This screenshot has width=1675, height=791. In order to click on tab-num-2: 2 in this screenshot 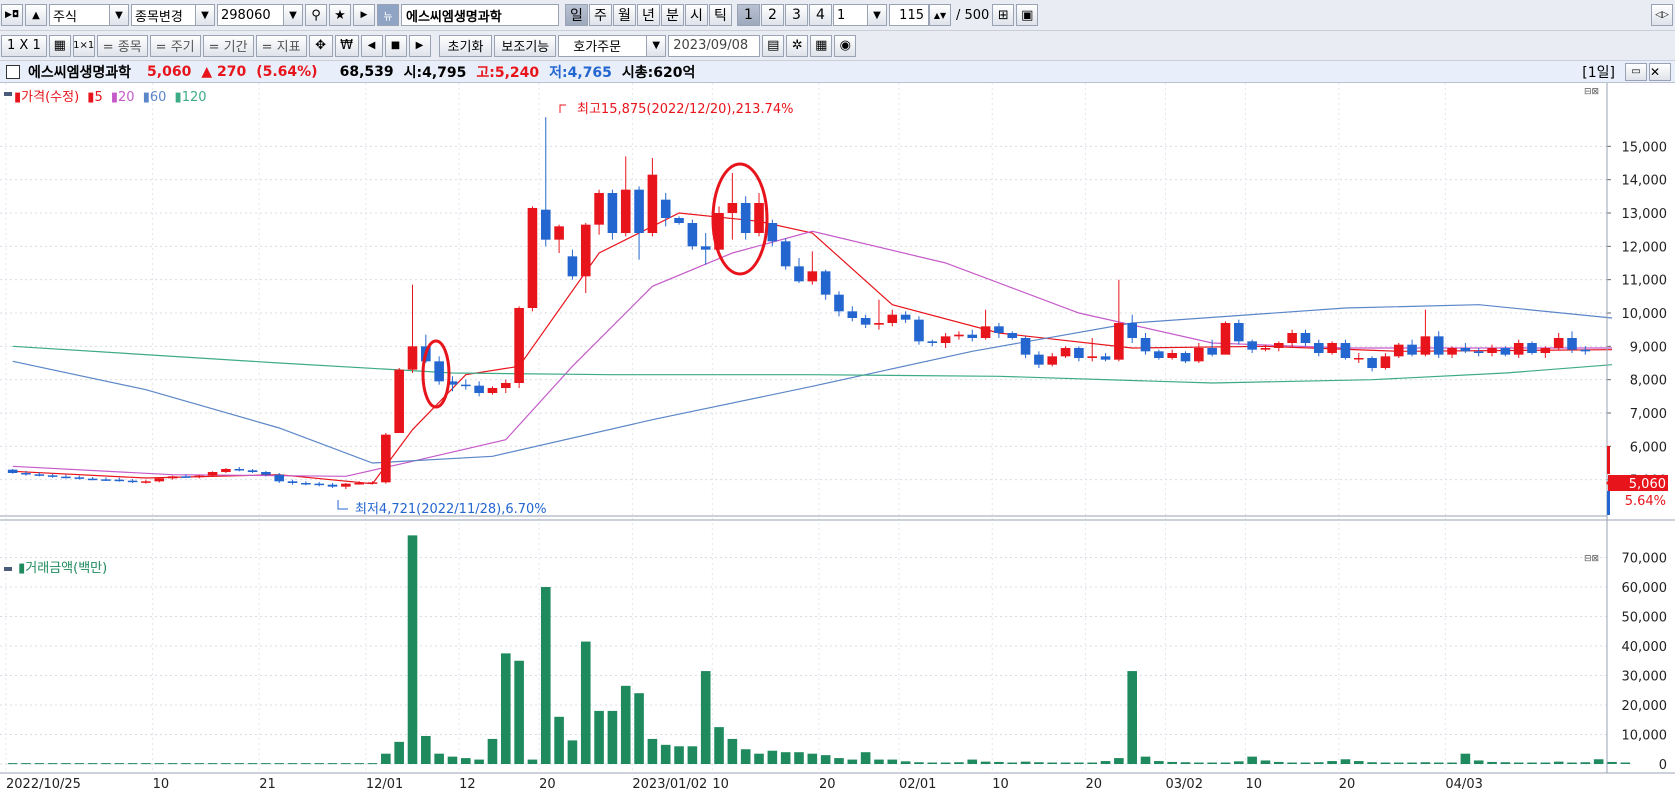, I will do `click(772, 15)`.